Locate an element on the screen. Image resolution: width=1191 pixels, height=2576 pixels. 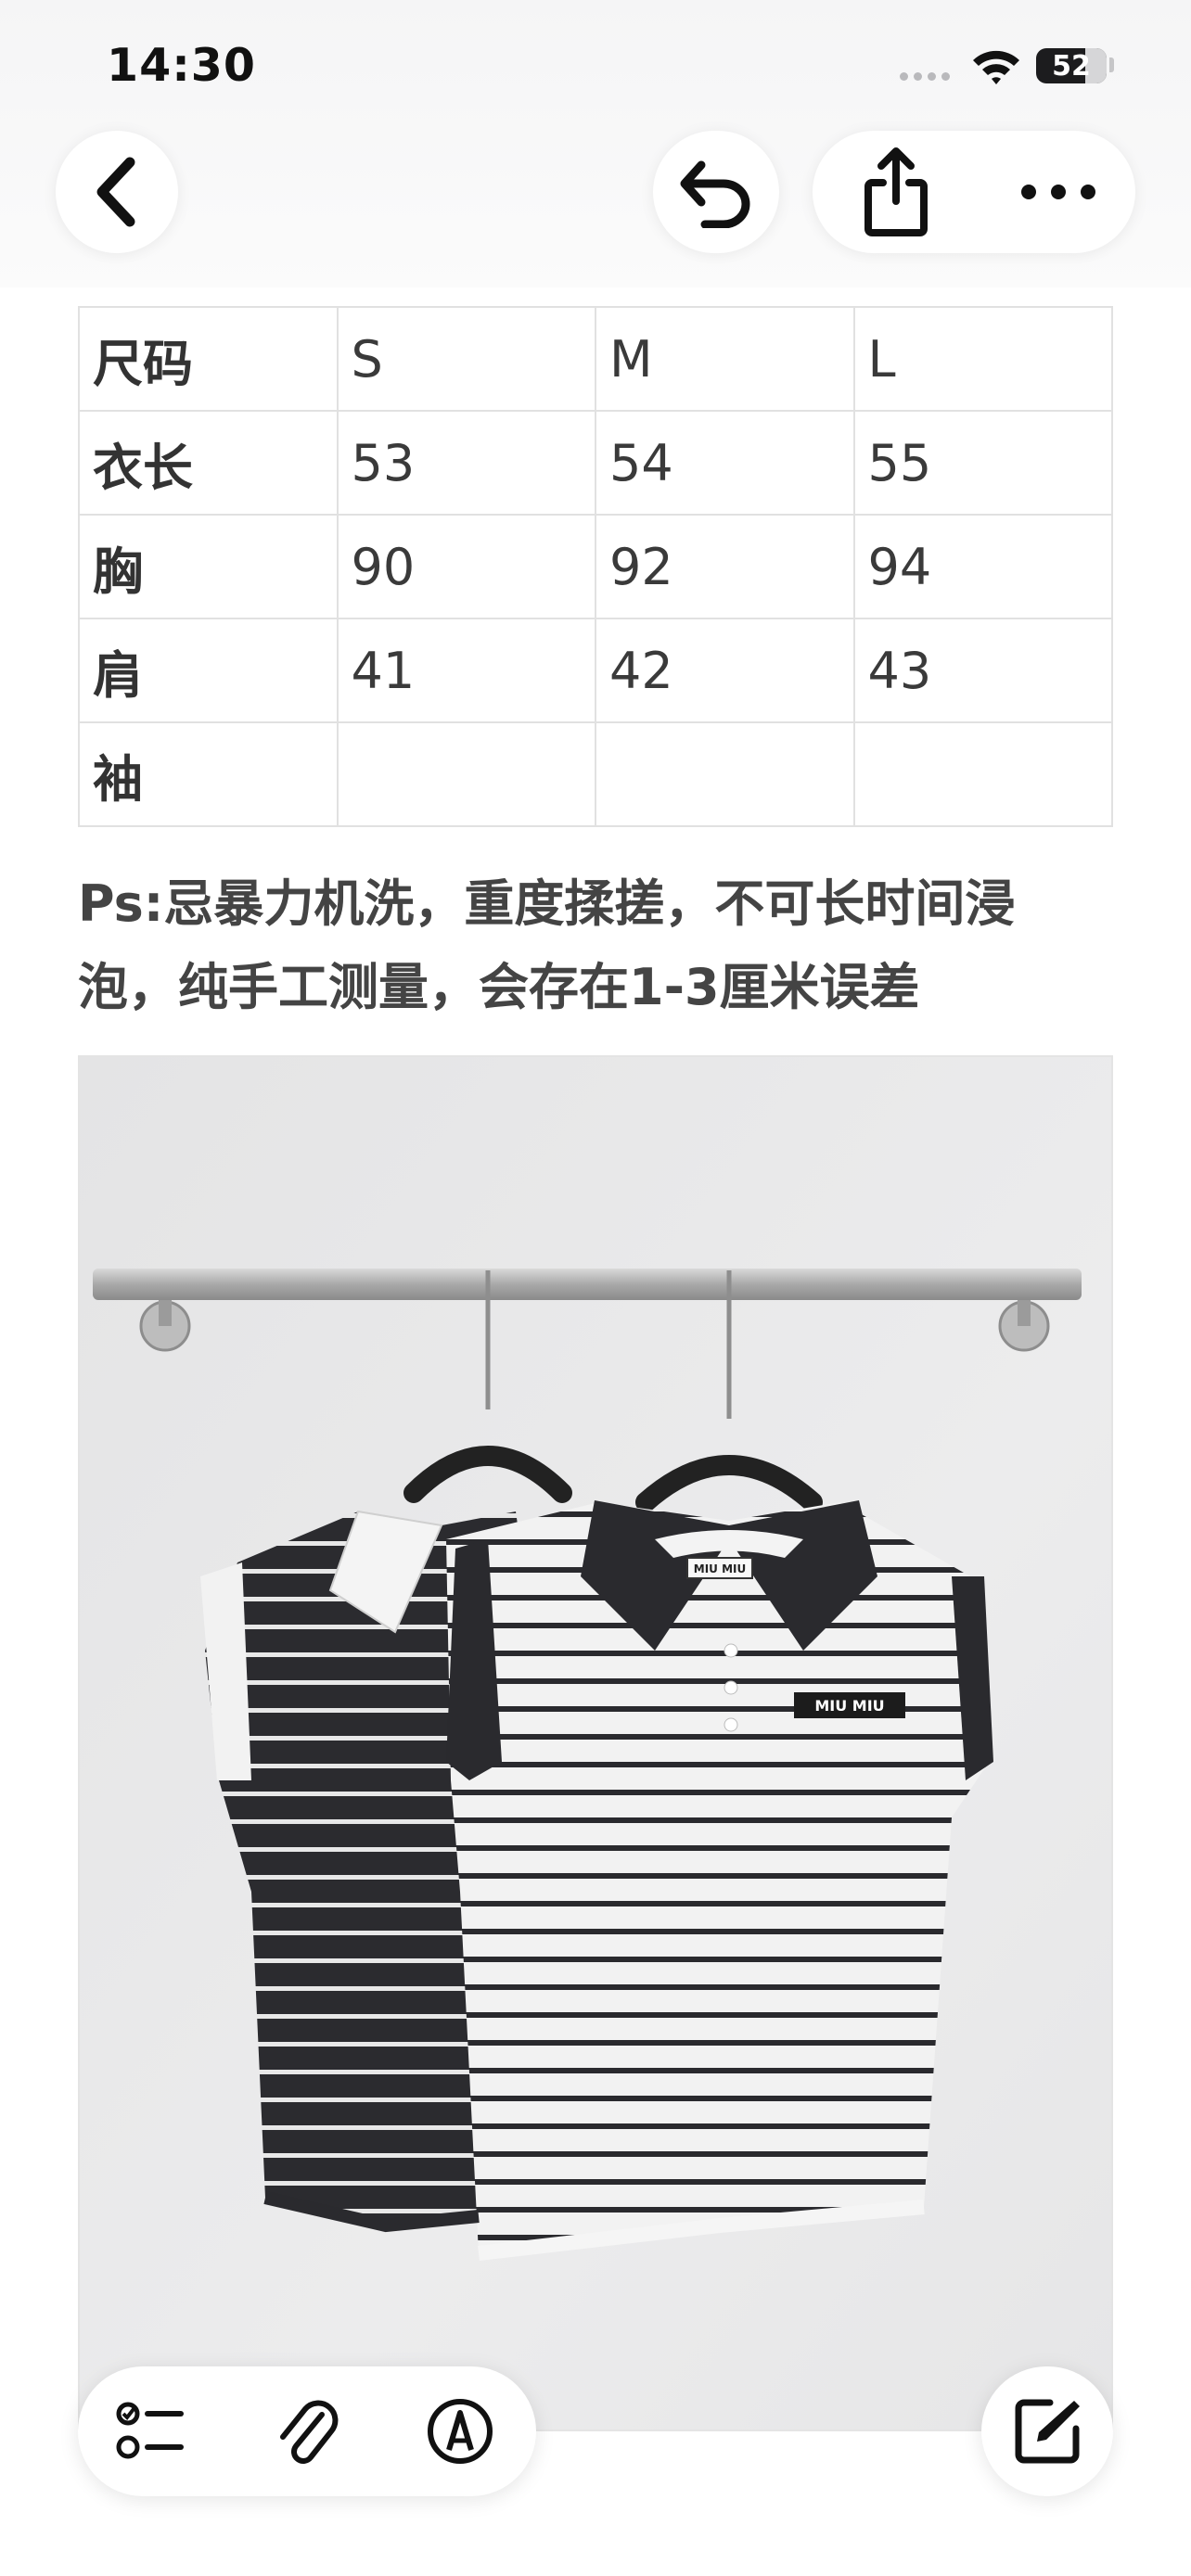
markup-button is located at coordinates (460, 2432).